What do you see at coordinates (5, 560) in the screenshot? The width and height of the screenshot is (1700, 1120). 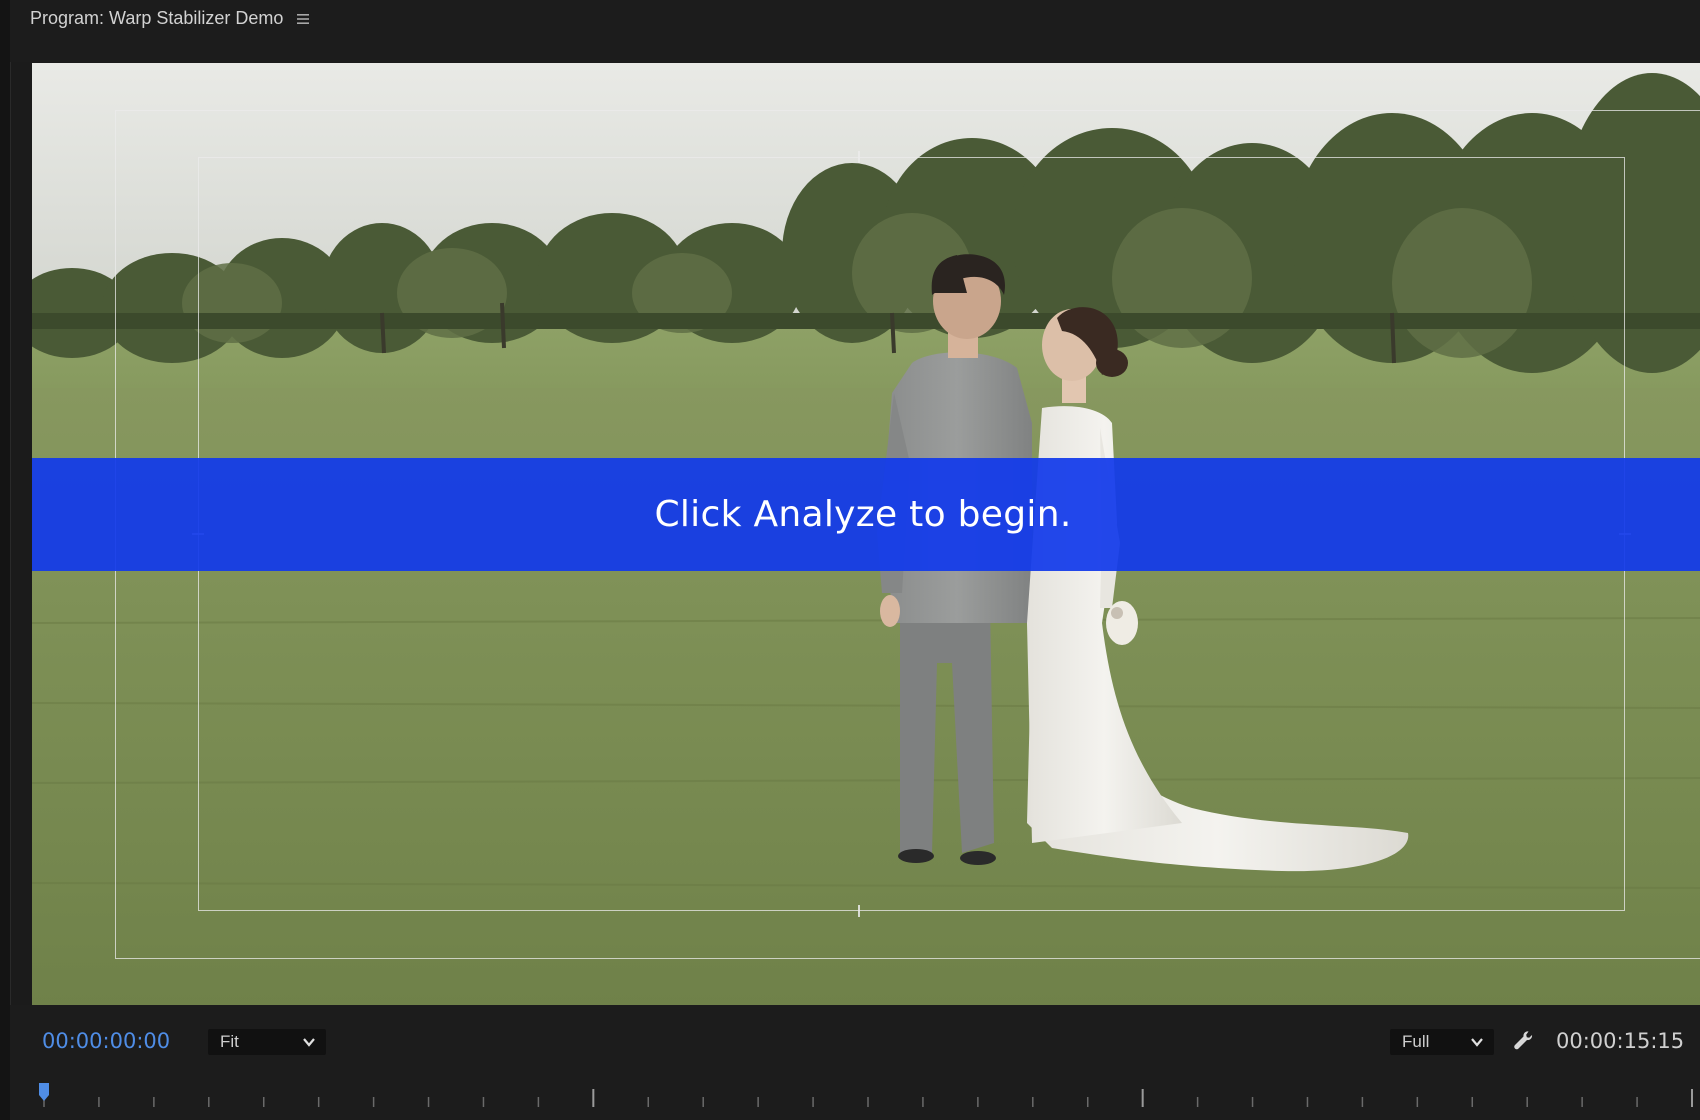 I see `panel-divider` at bounding box center [5, 560].